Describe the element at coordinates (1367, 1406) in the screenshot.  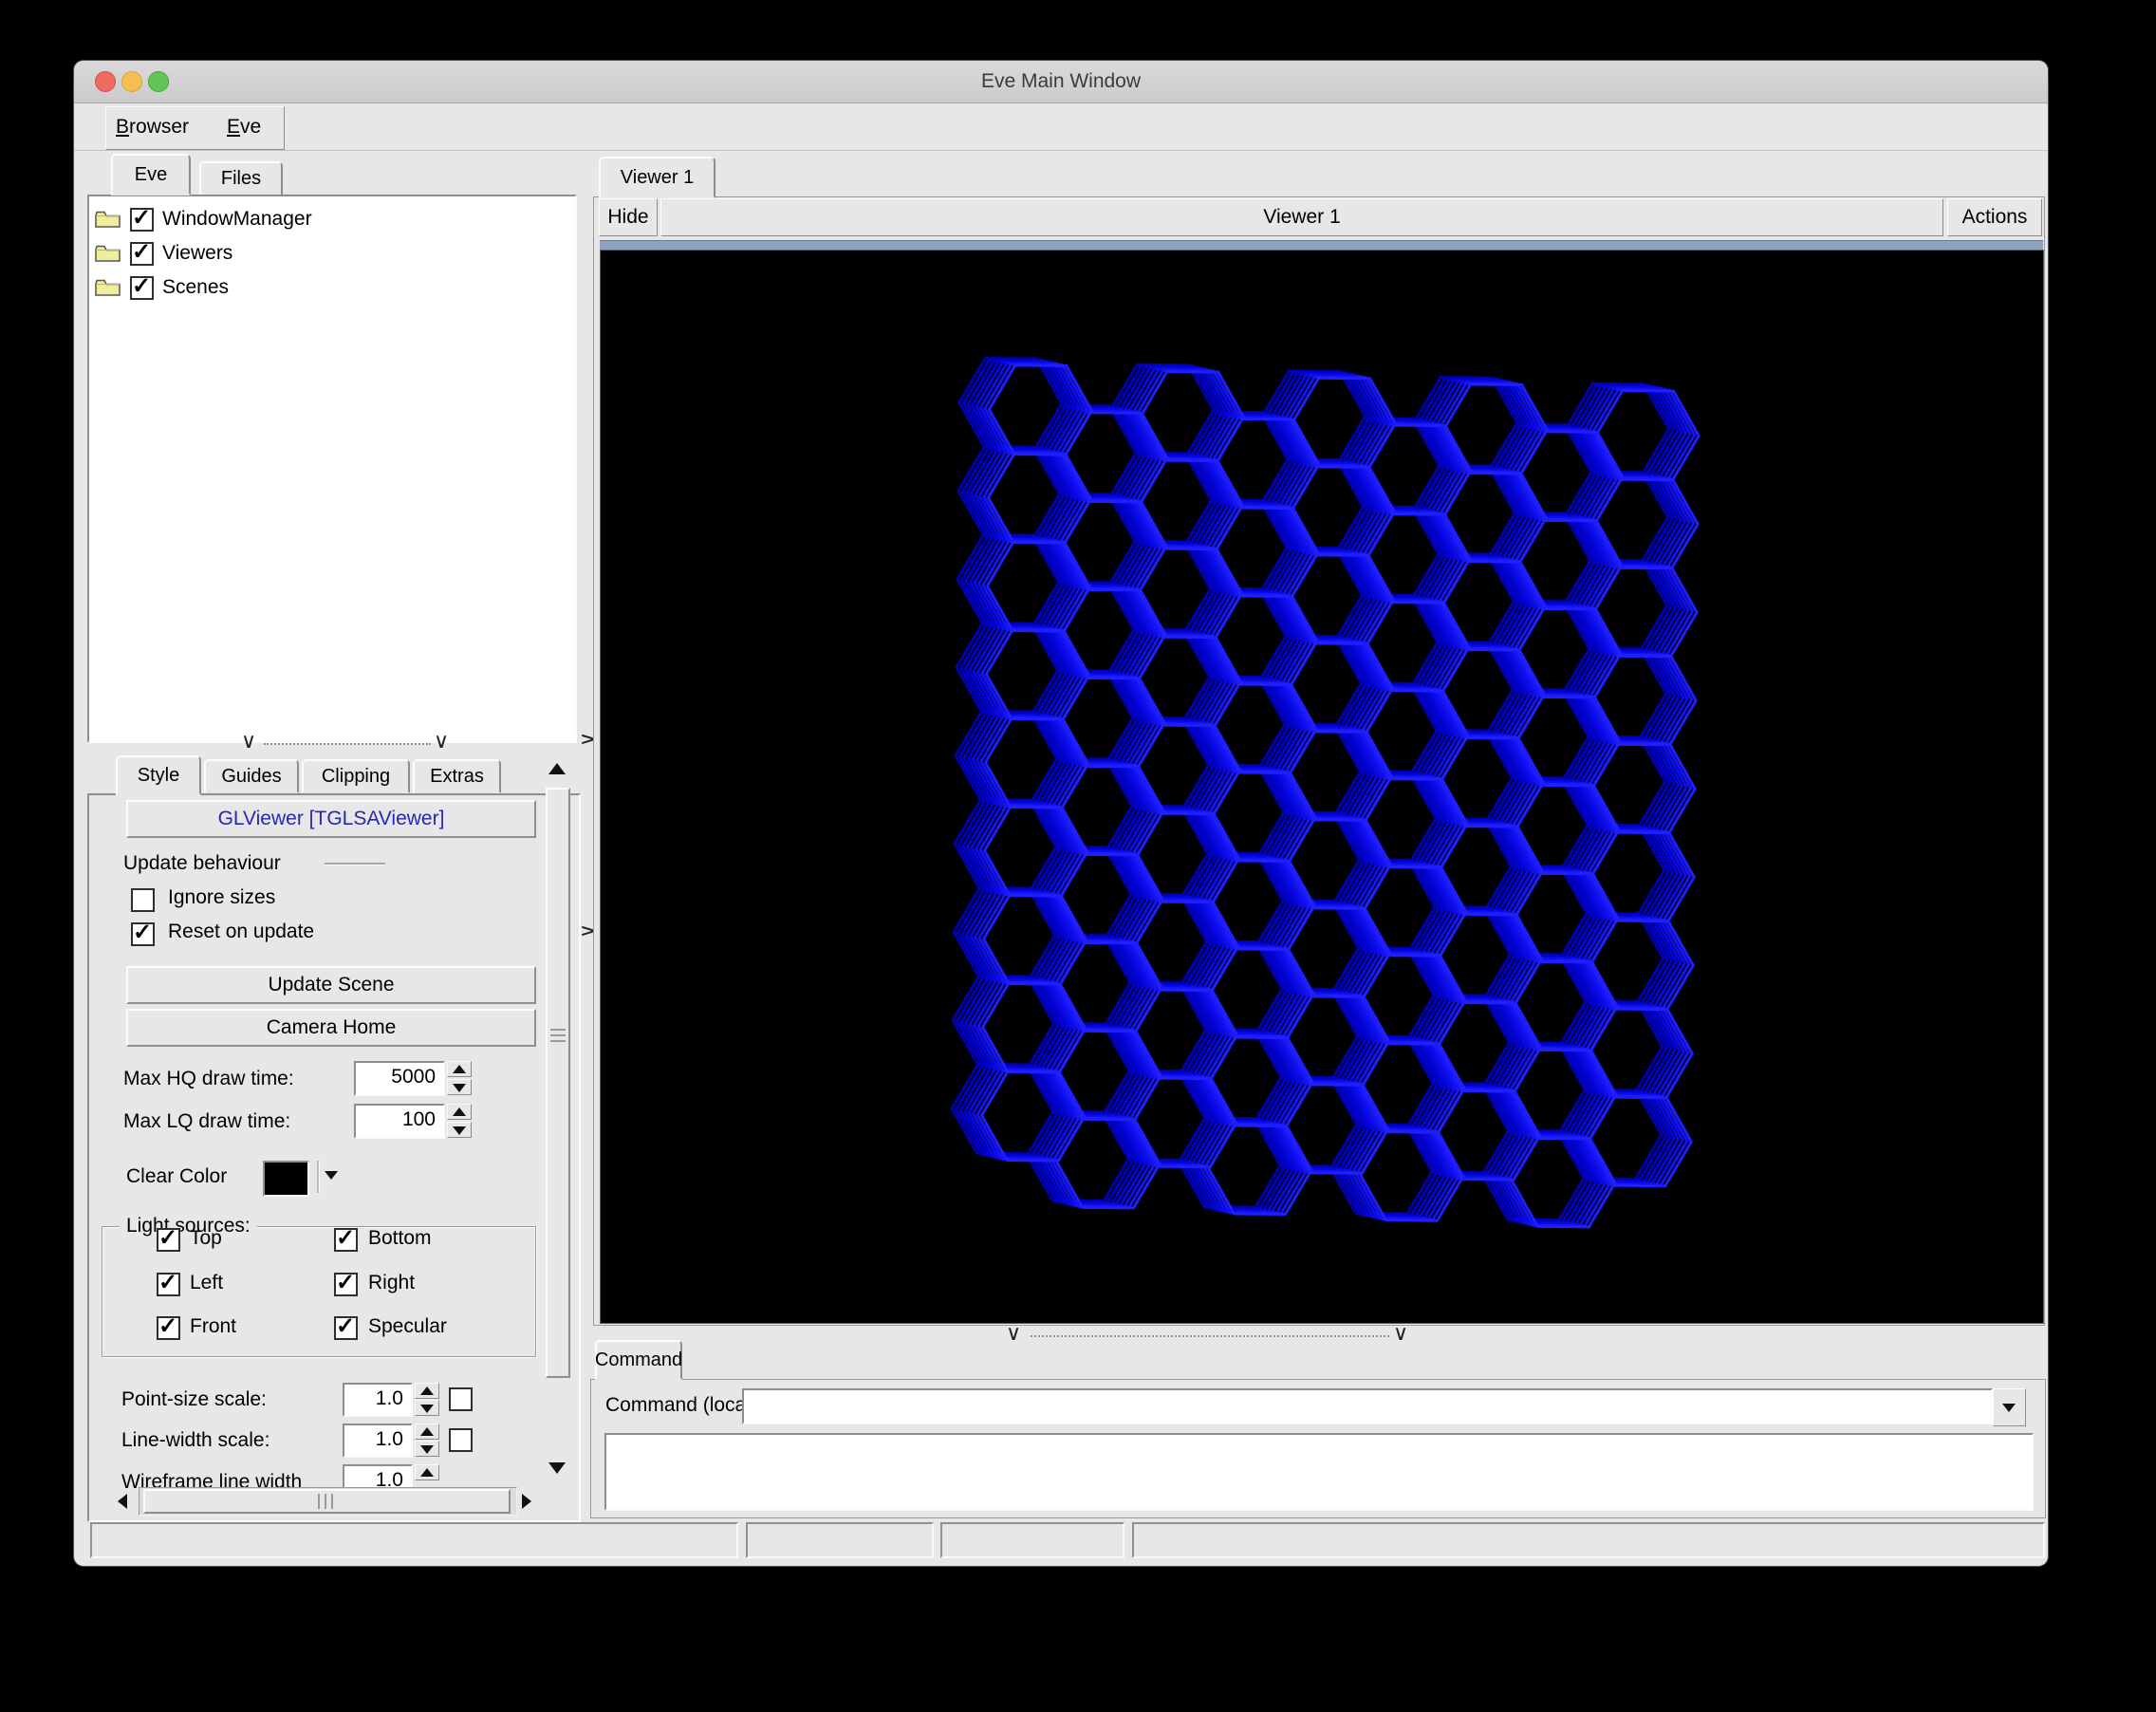
I see `command-input` at that location.